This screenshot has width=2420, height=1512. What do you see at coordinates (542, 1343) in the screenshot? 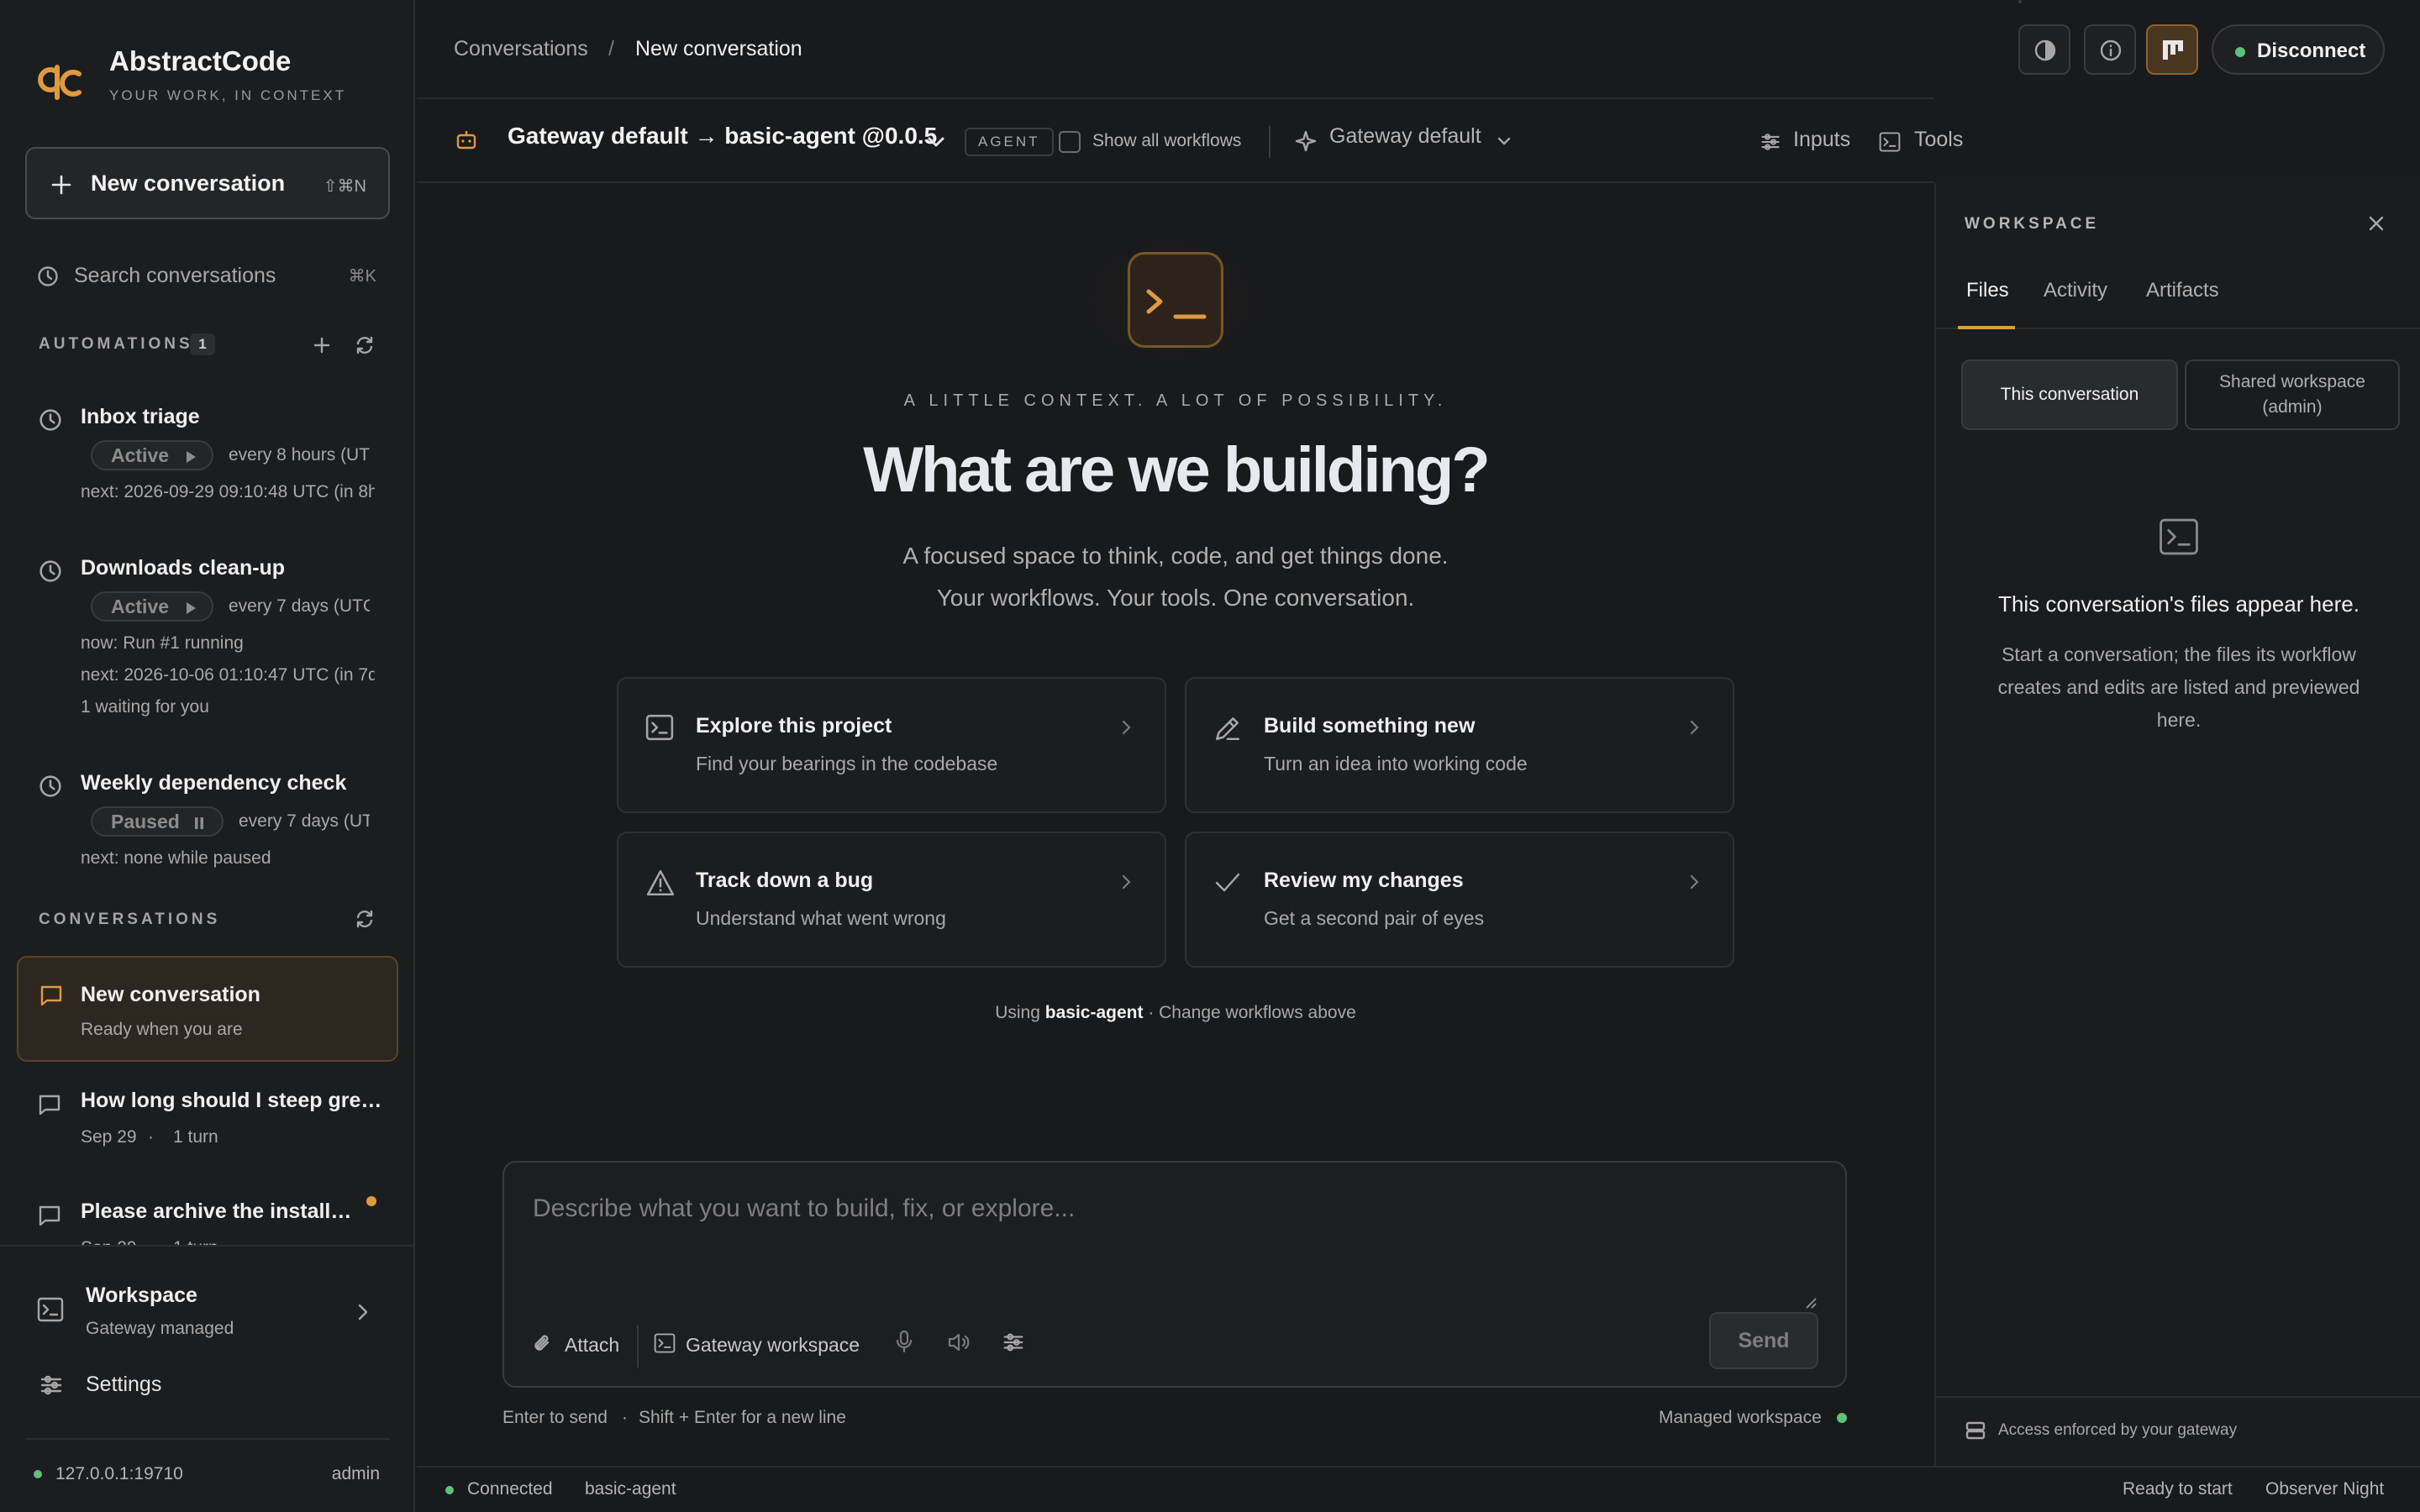
I see `paperclip-icon` at bounding box center [542, 1343].